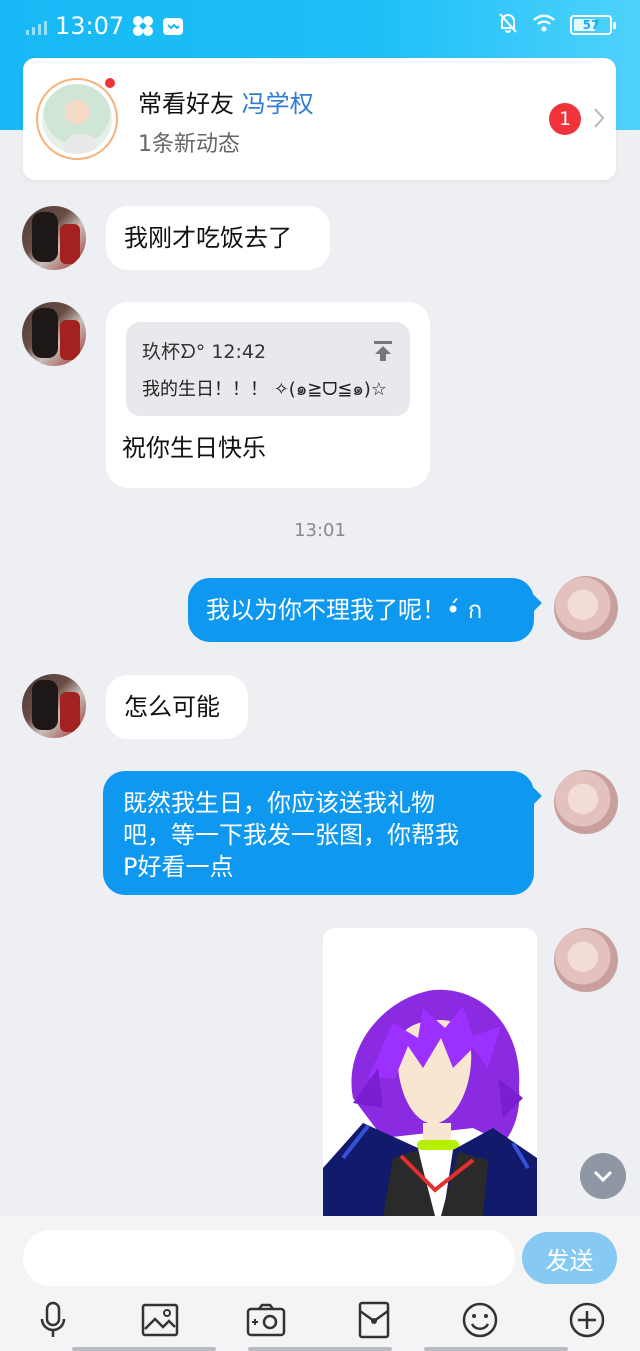 The width and height of the screenshot is (640, 1351). Describe the element at coordinates (194, 448) in the screenshot. I see `message-text: 祝你生日快乐` at that location.